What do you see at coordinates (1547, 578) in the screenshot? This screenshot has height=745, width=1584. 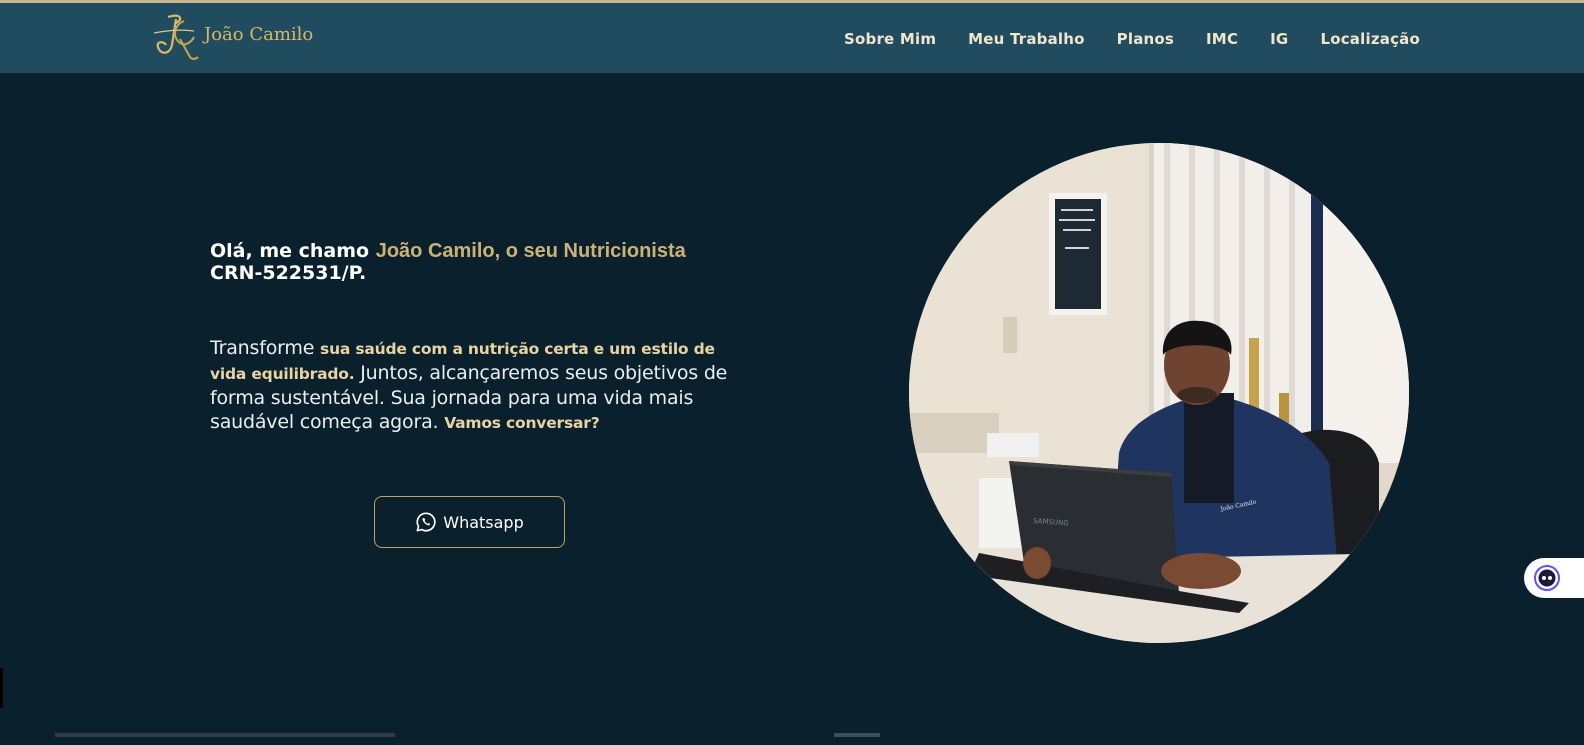 I see `chat-assistant-icon` at bounding box center [1547, 578].